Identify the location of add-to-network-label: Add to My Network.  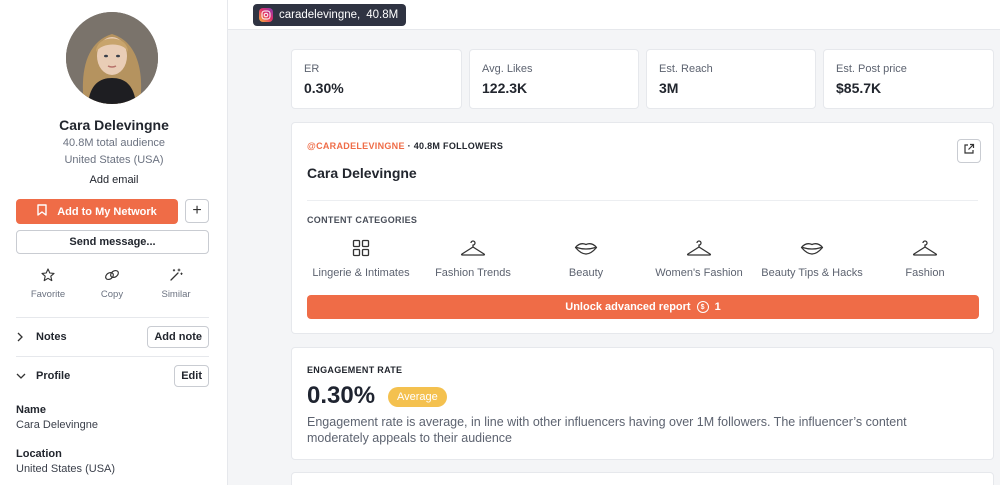
(107, 211).